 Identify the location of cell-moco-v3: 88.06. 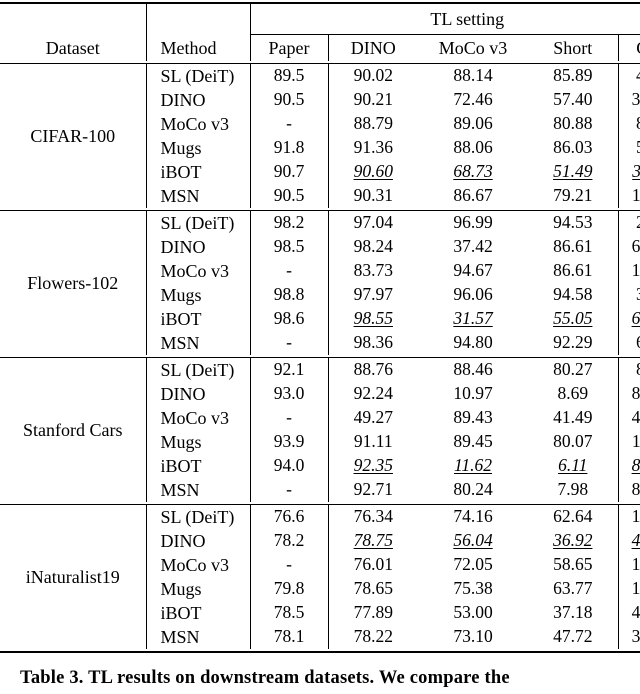
(473, 147).